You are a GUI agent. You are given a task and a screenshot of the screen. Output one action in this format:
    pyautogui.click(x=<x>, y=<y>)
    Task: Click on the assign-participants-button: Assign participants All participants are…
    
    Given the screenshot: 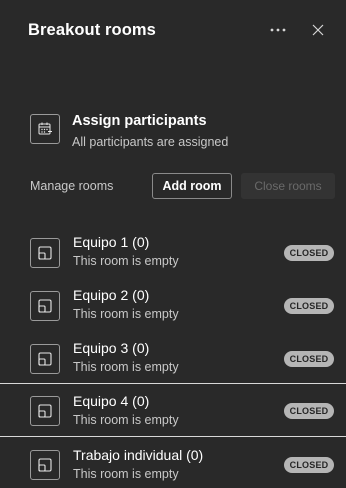 What is the action you would take?
    pyautogui.click(x=178, y=133)
    